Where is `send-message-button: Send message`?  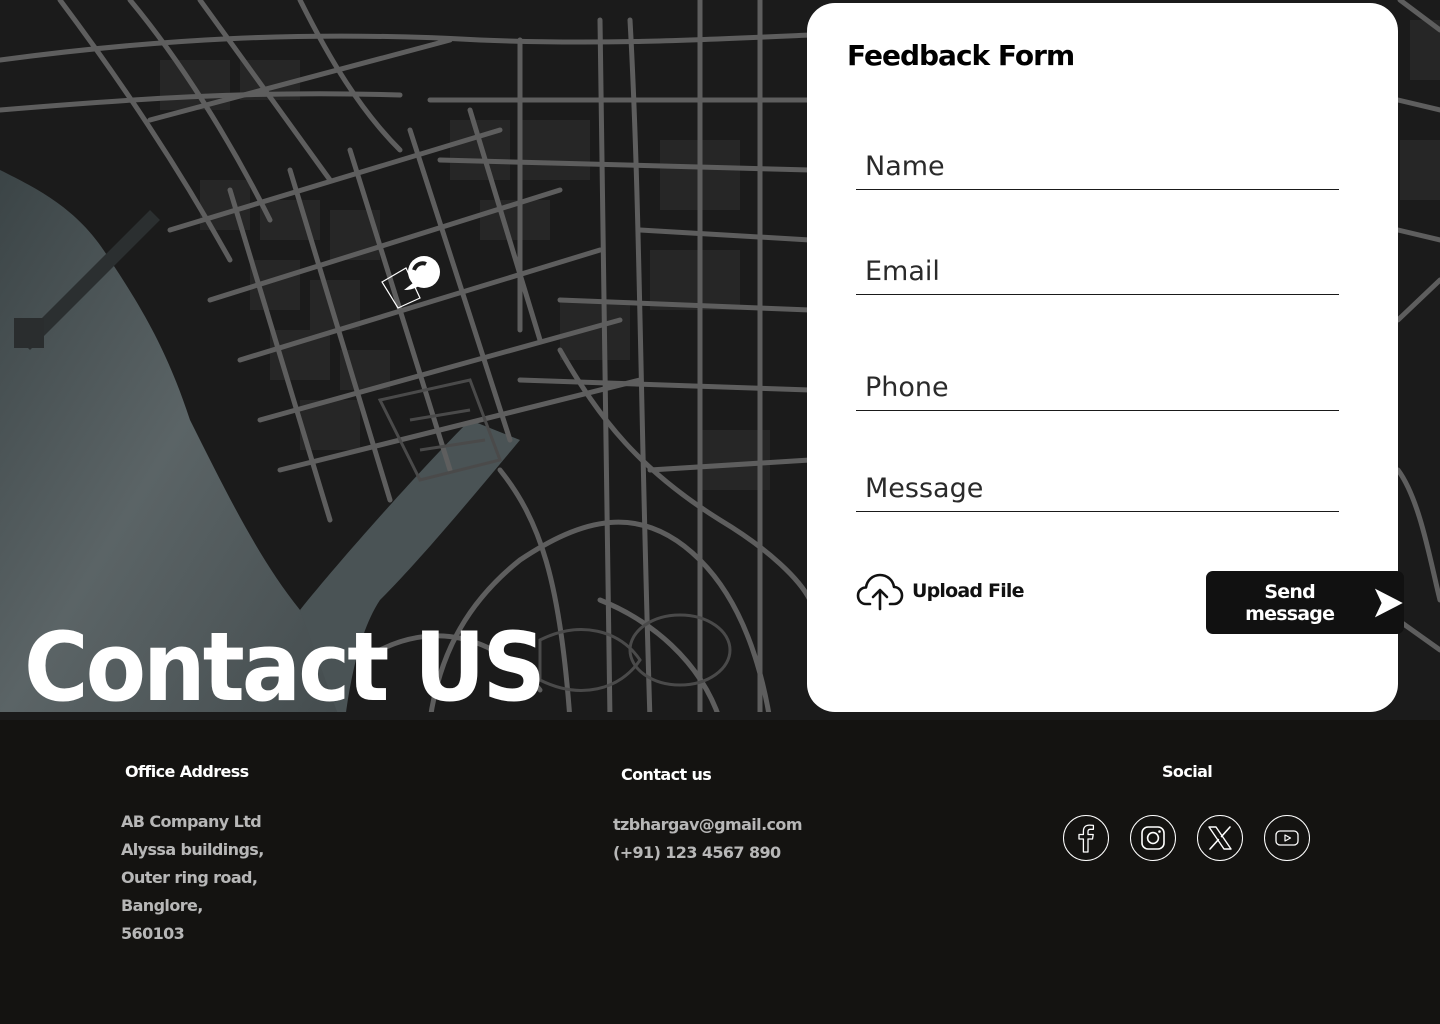
send-message-button: Send message is located at coordinates (1305, 602).